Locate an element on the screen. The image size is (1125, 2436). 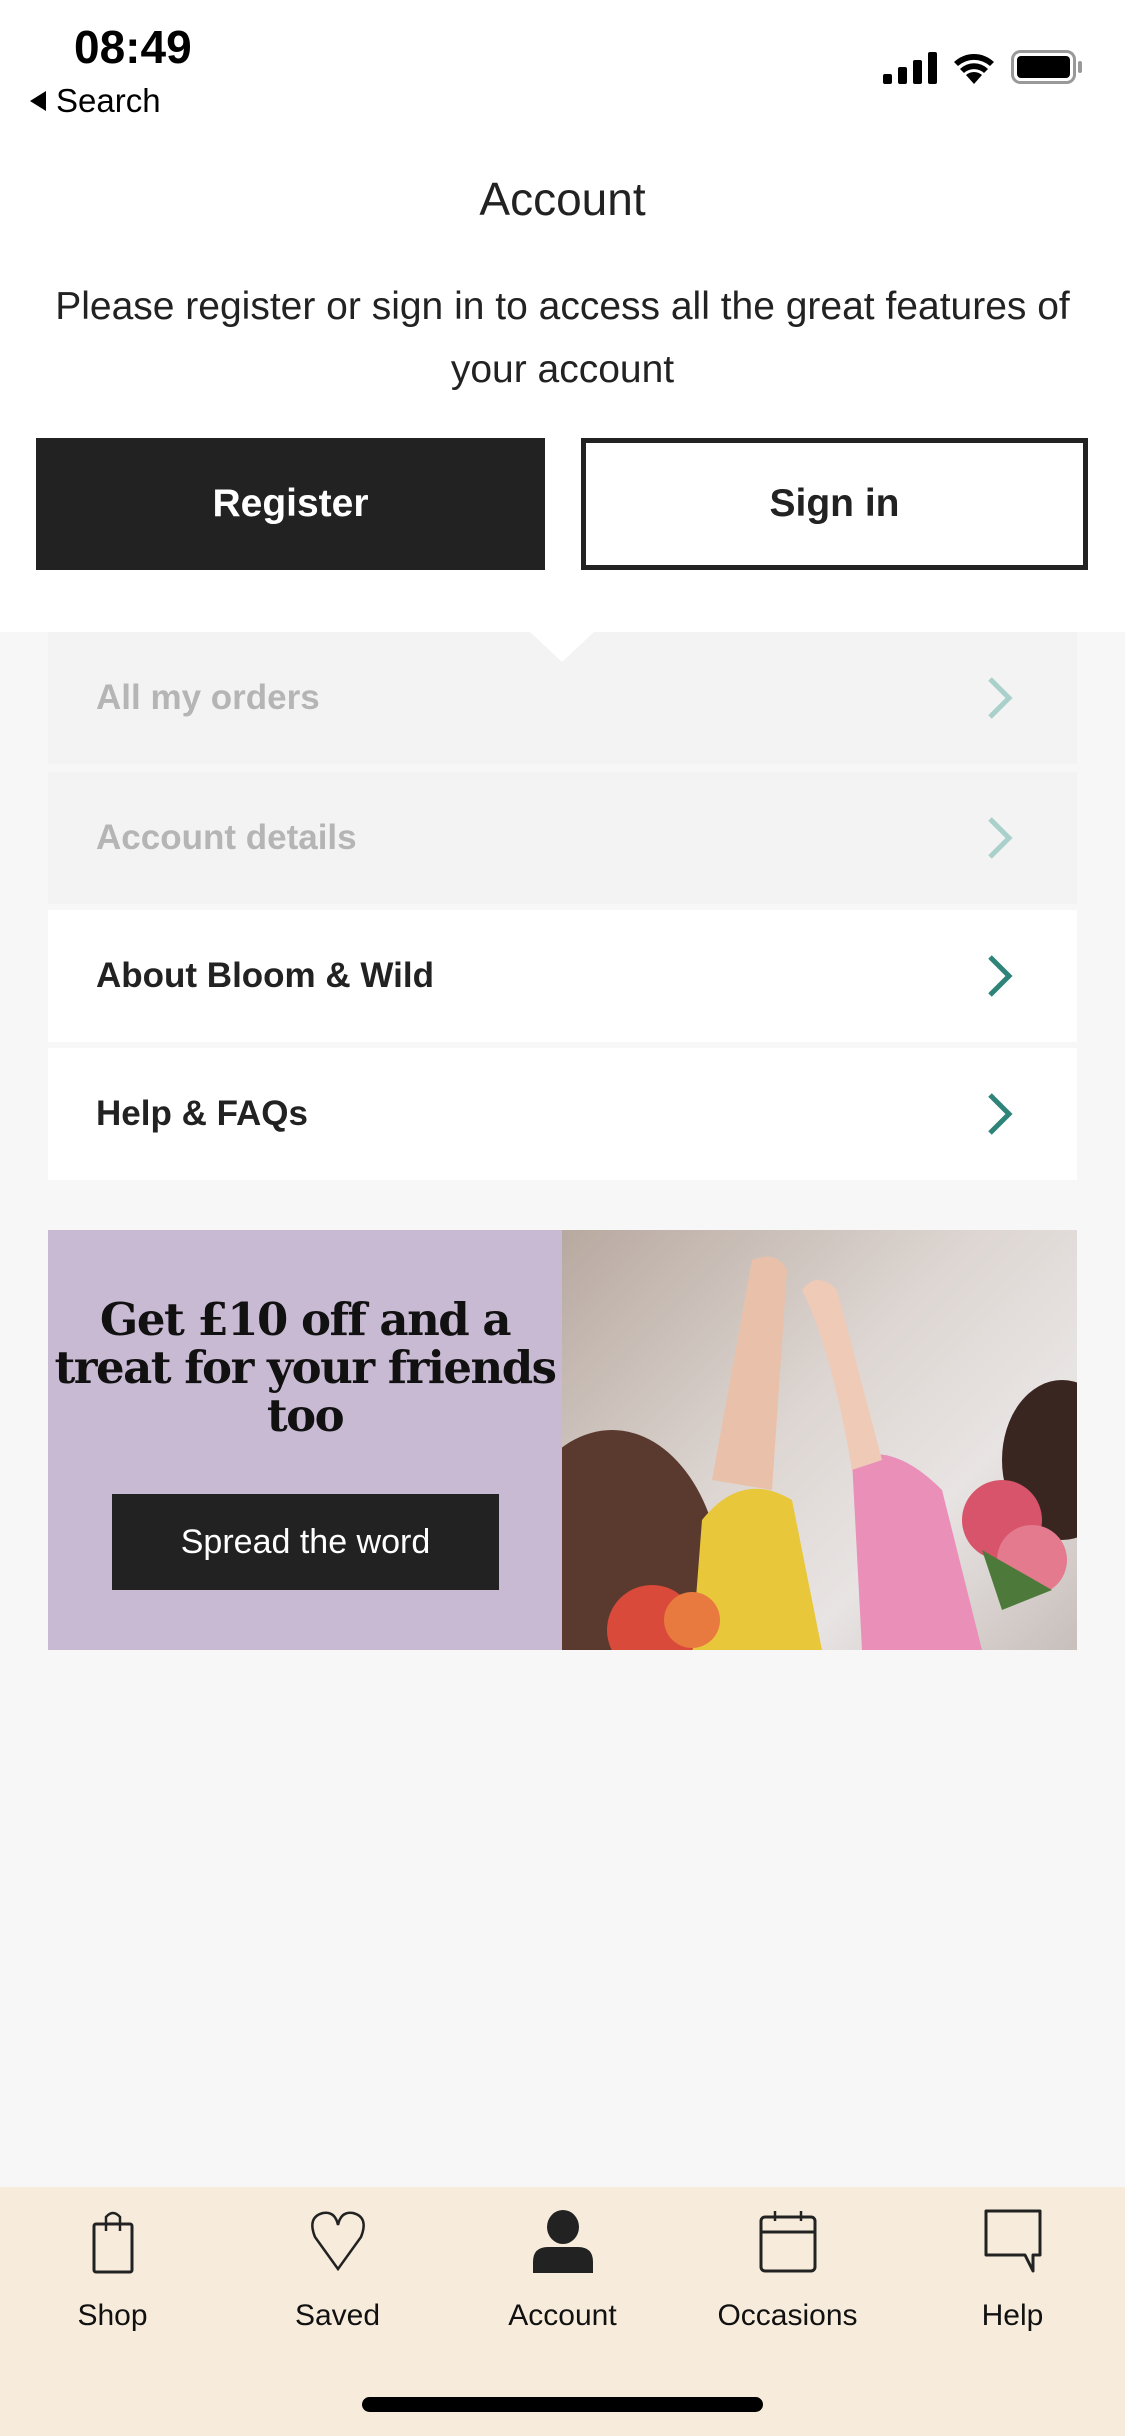
menu-item-label: Help & FAQs is located at coordinates (202, 1113).